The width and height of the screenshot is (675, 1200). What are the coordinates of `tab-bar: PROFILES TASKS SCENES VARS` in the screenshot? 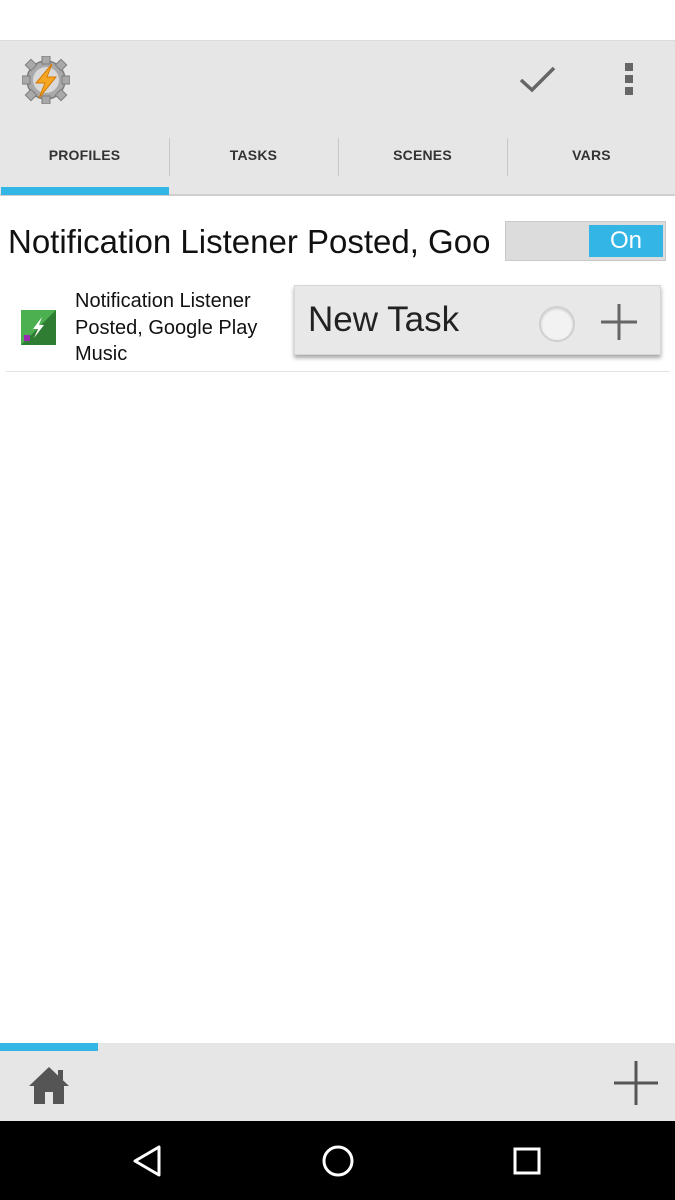 It's located at (337, 156).